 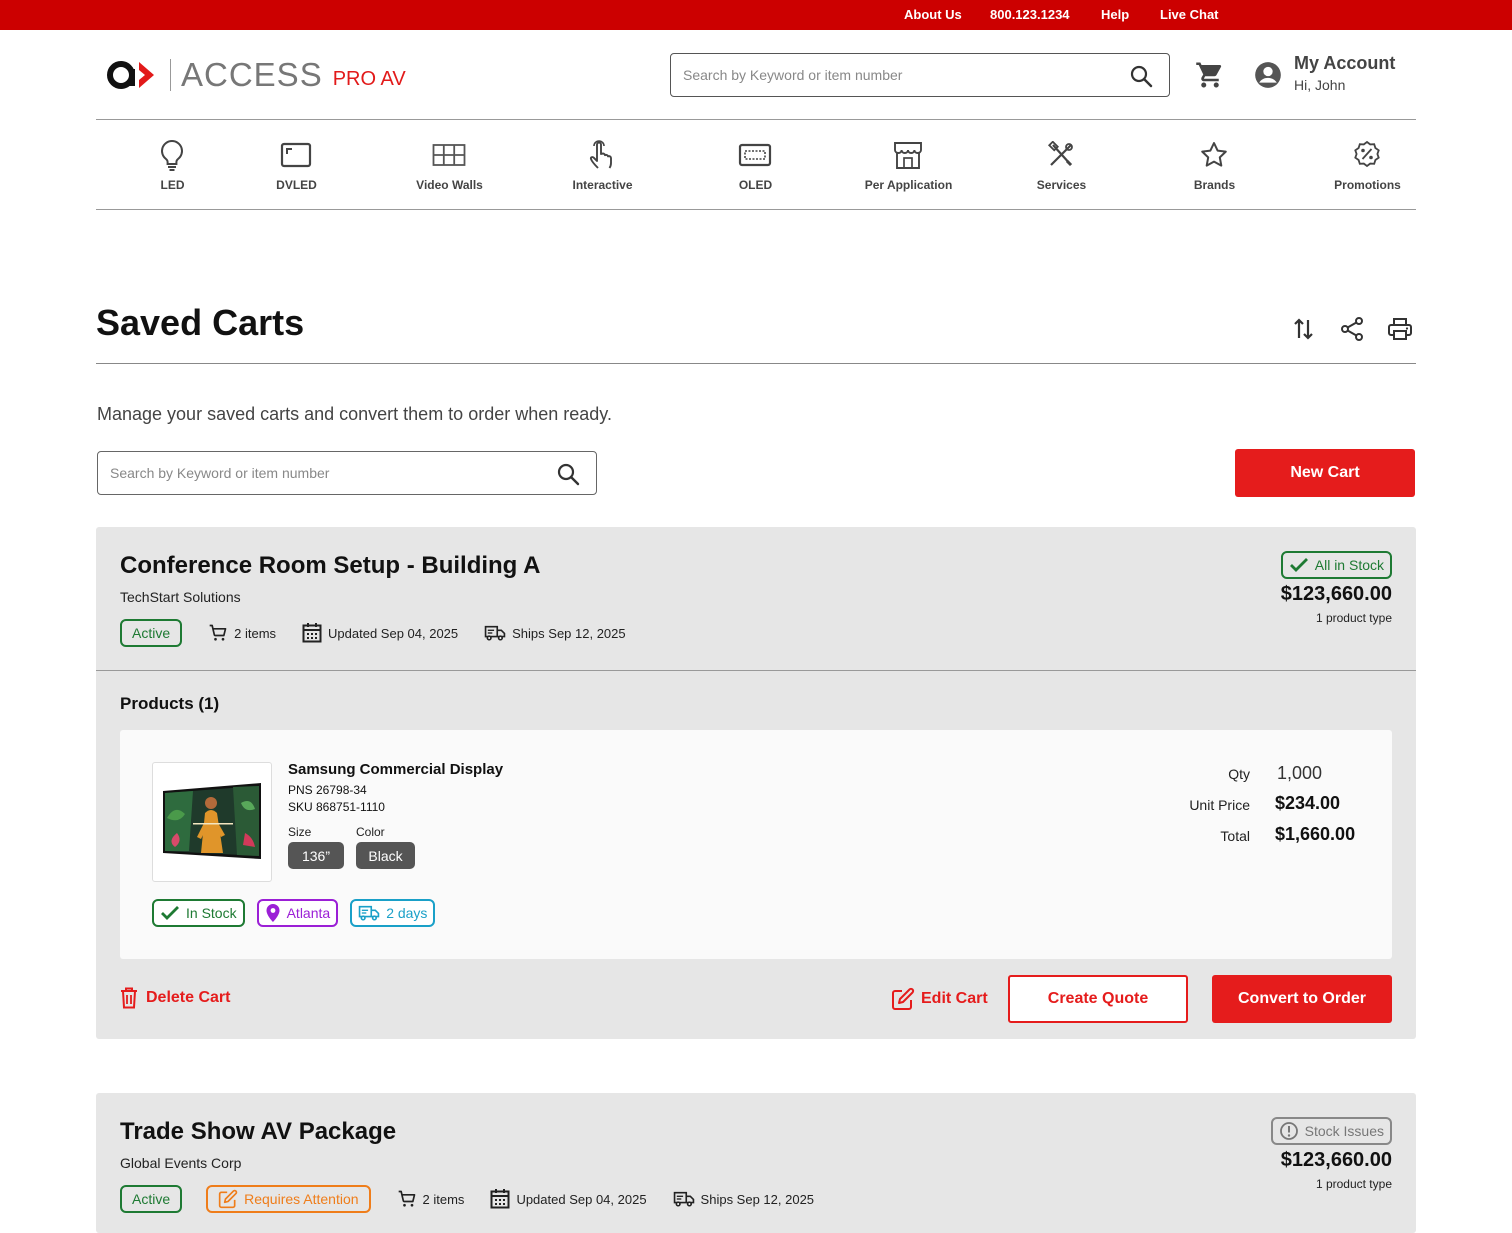 I want to click on logo-divider, so click(x=170, y=75).